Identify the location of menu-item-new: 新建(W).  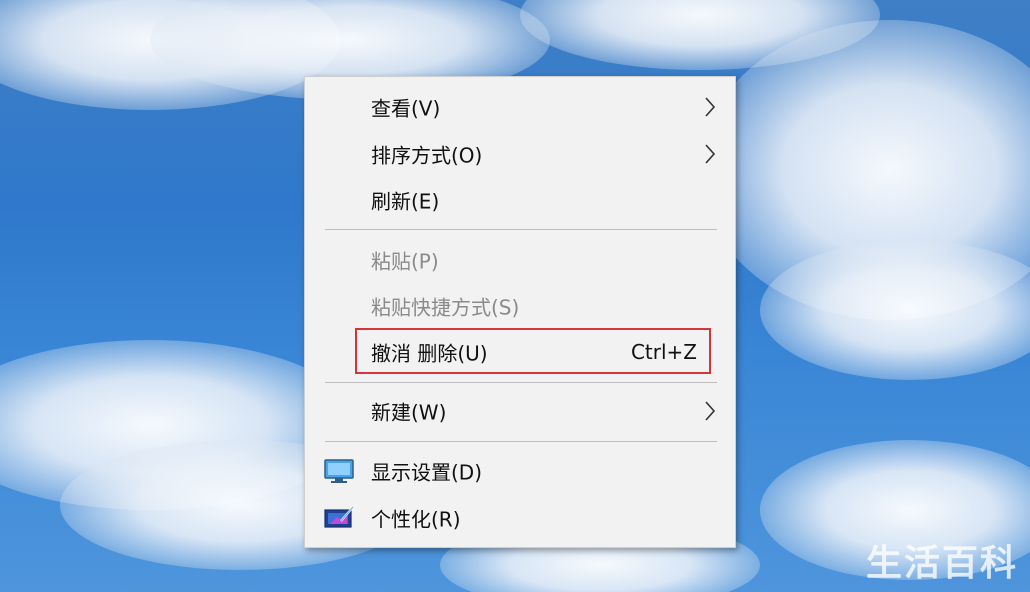
(520, 411).